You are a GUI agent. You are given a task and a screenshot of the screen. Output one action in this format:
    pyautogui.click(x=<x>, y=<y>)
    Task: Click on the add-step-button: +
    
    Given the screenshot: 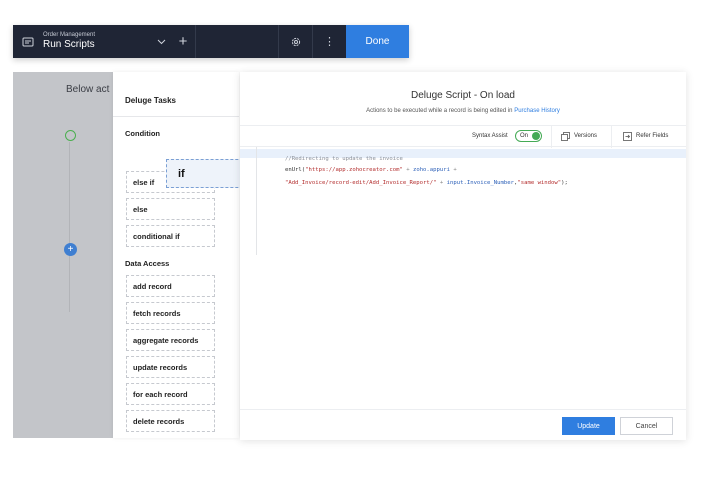 What is the action you would take?
    pyautogui.click(x=70, y=249)
    